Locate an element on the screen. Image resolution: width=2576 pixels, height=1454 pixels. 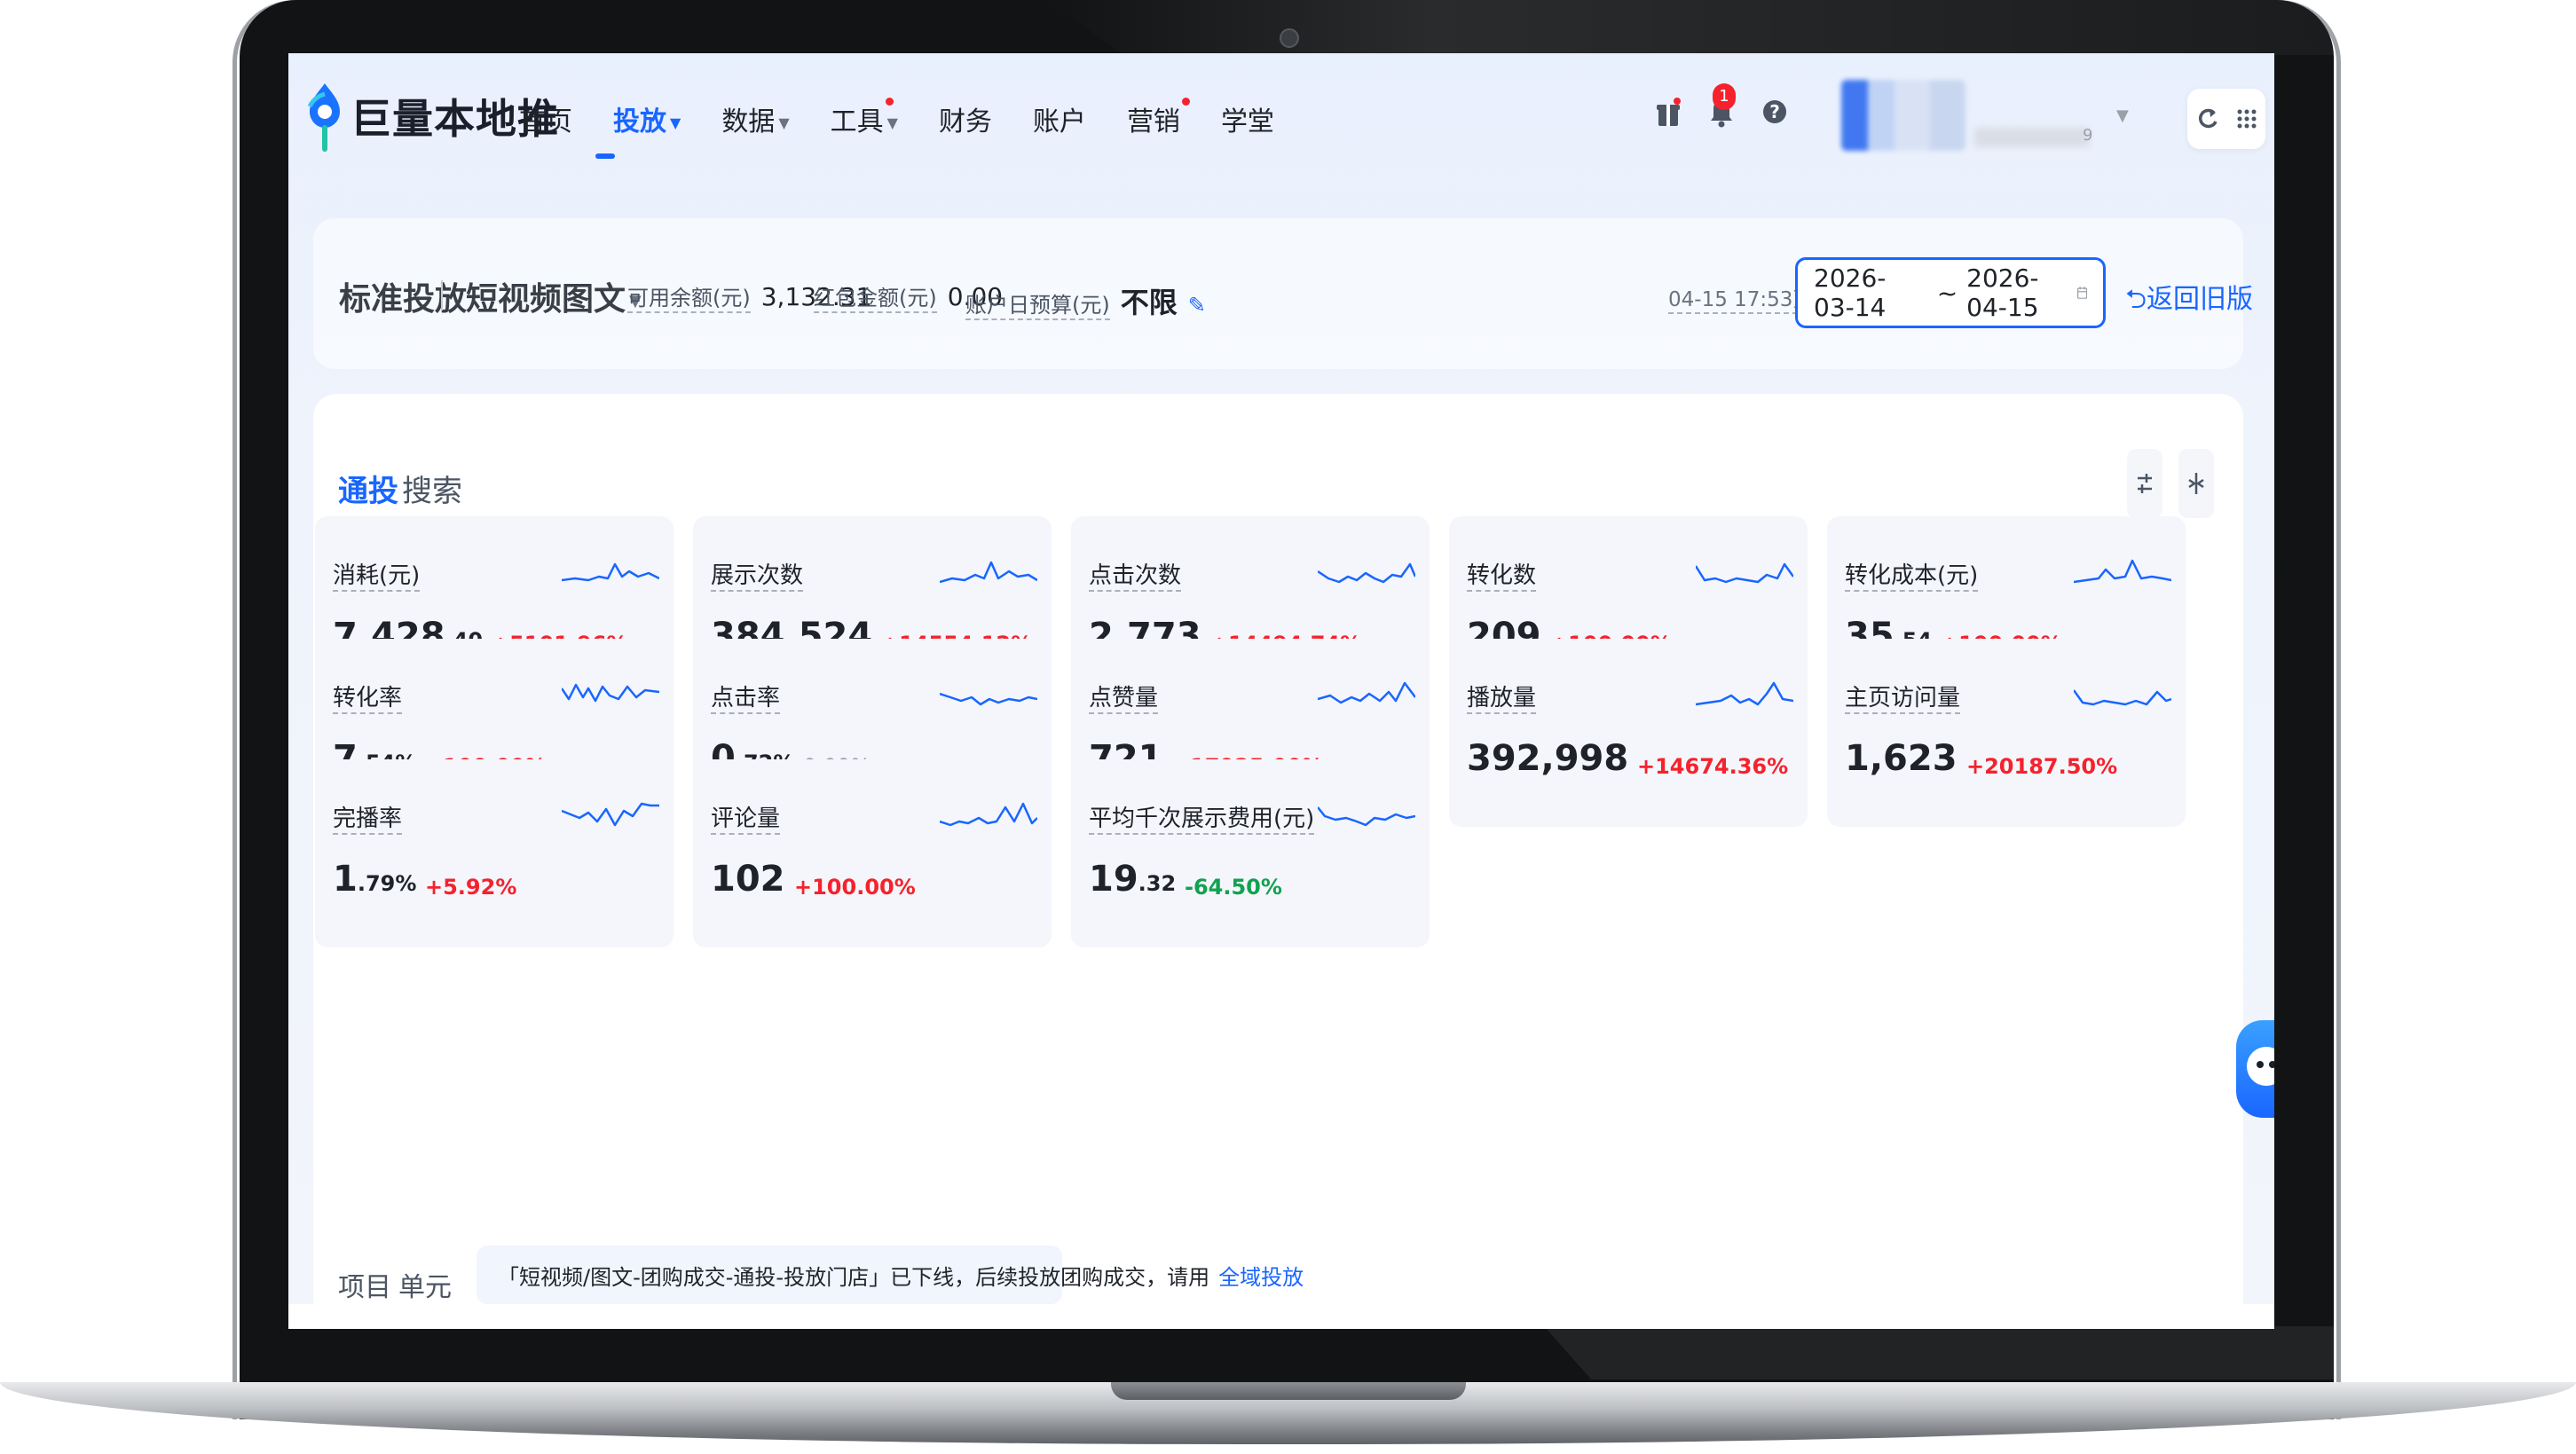
sliders-icon is located at coordinates (2145, 483).